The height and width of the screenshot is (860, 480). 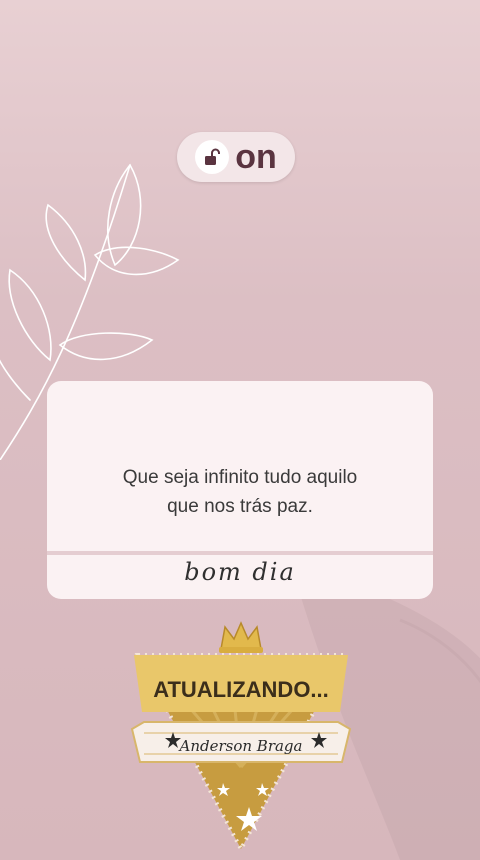 I want to click on status-pill: on, so click(x=236, y=157).